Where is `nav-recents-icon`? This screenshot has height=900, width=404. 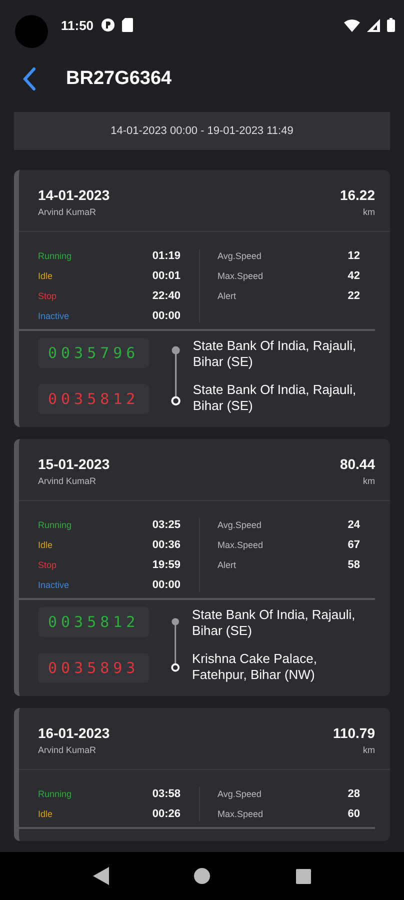
nav-recents-icon is located at coordinates (304, 876).